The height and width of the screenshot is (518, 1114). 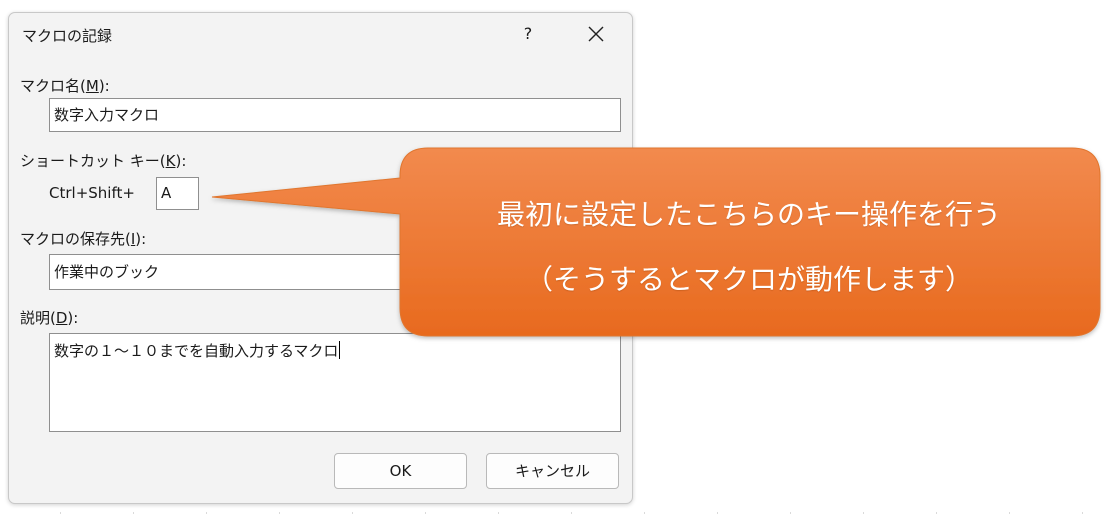 I want to click on callout-line-1: 最初に設定したこちらのキー操作を行う, so click(x=748, y=214).